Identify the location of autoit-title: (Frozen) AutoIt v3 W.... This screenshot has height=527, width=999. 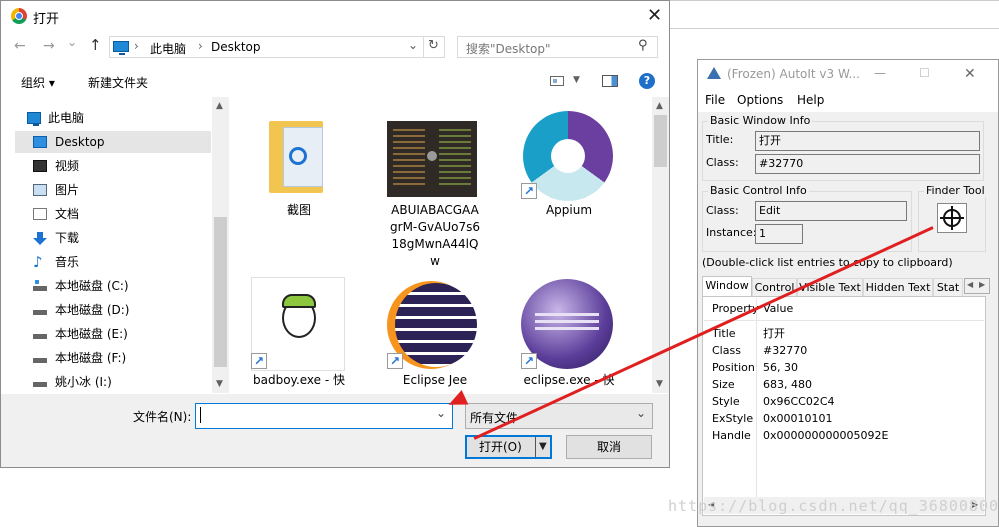
(793, 74).